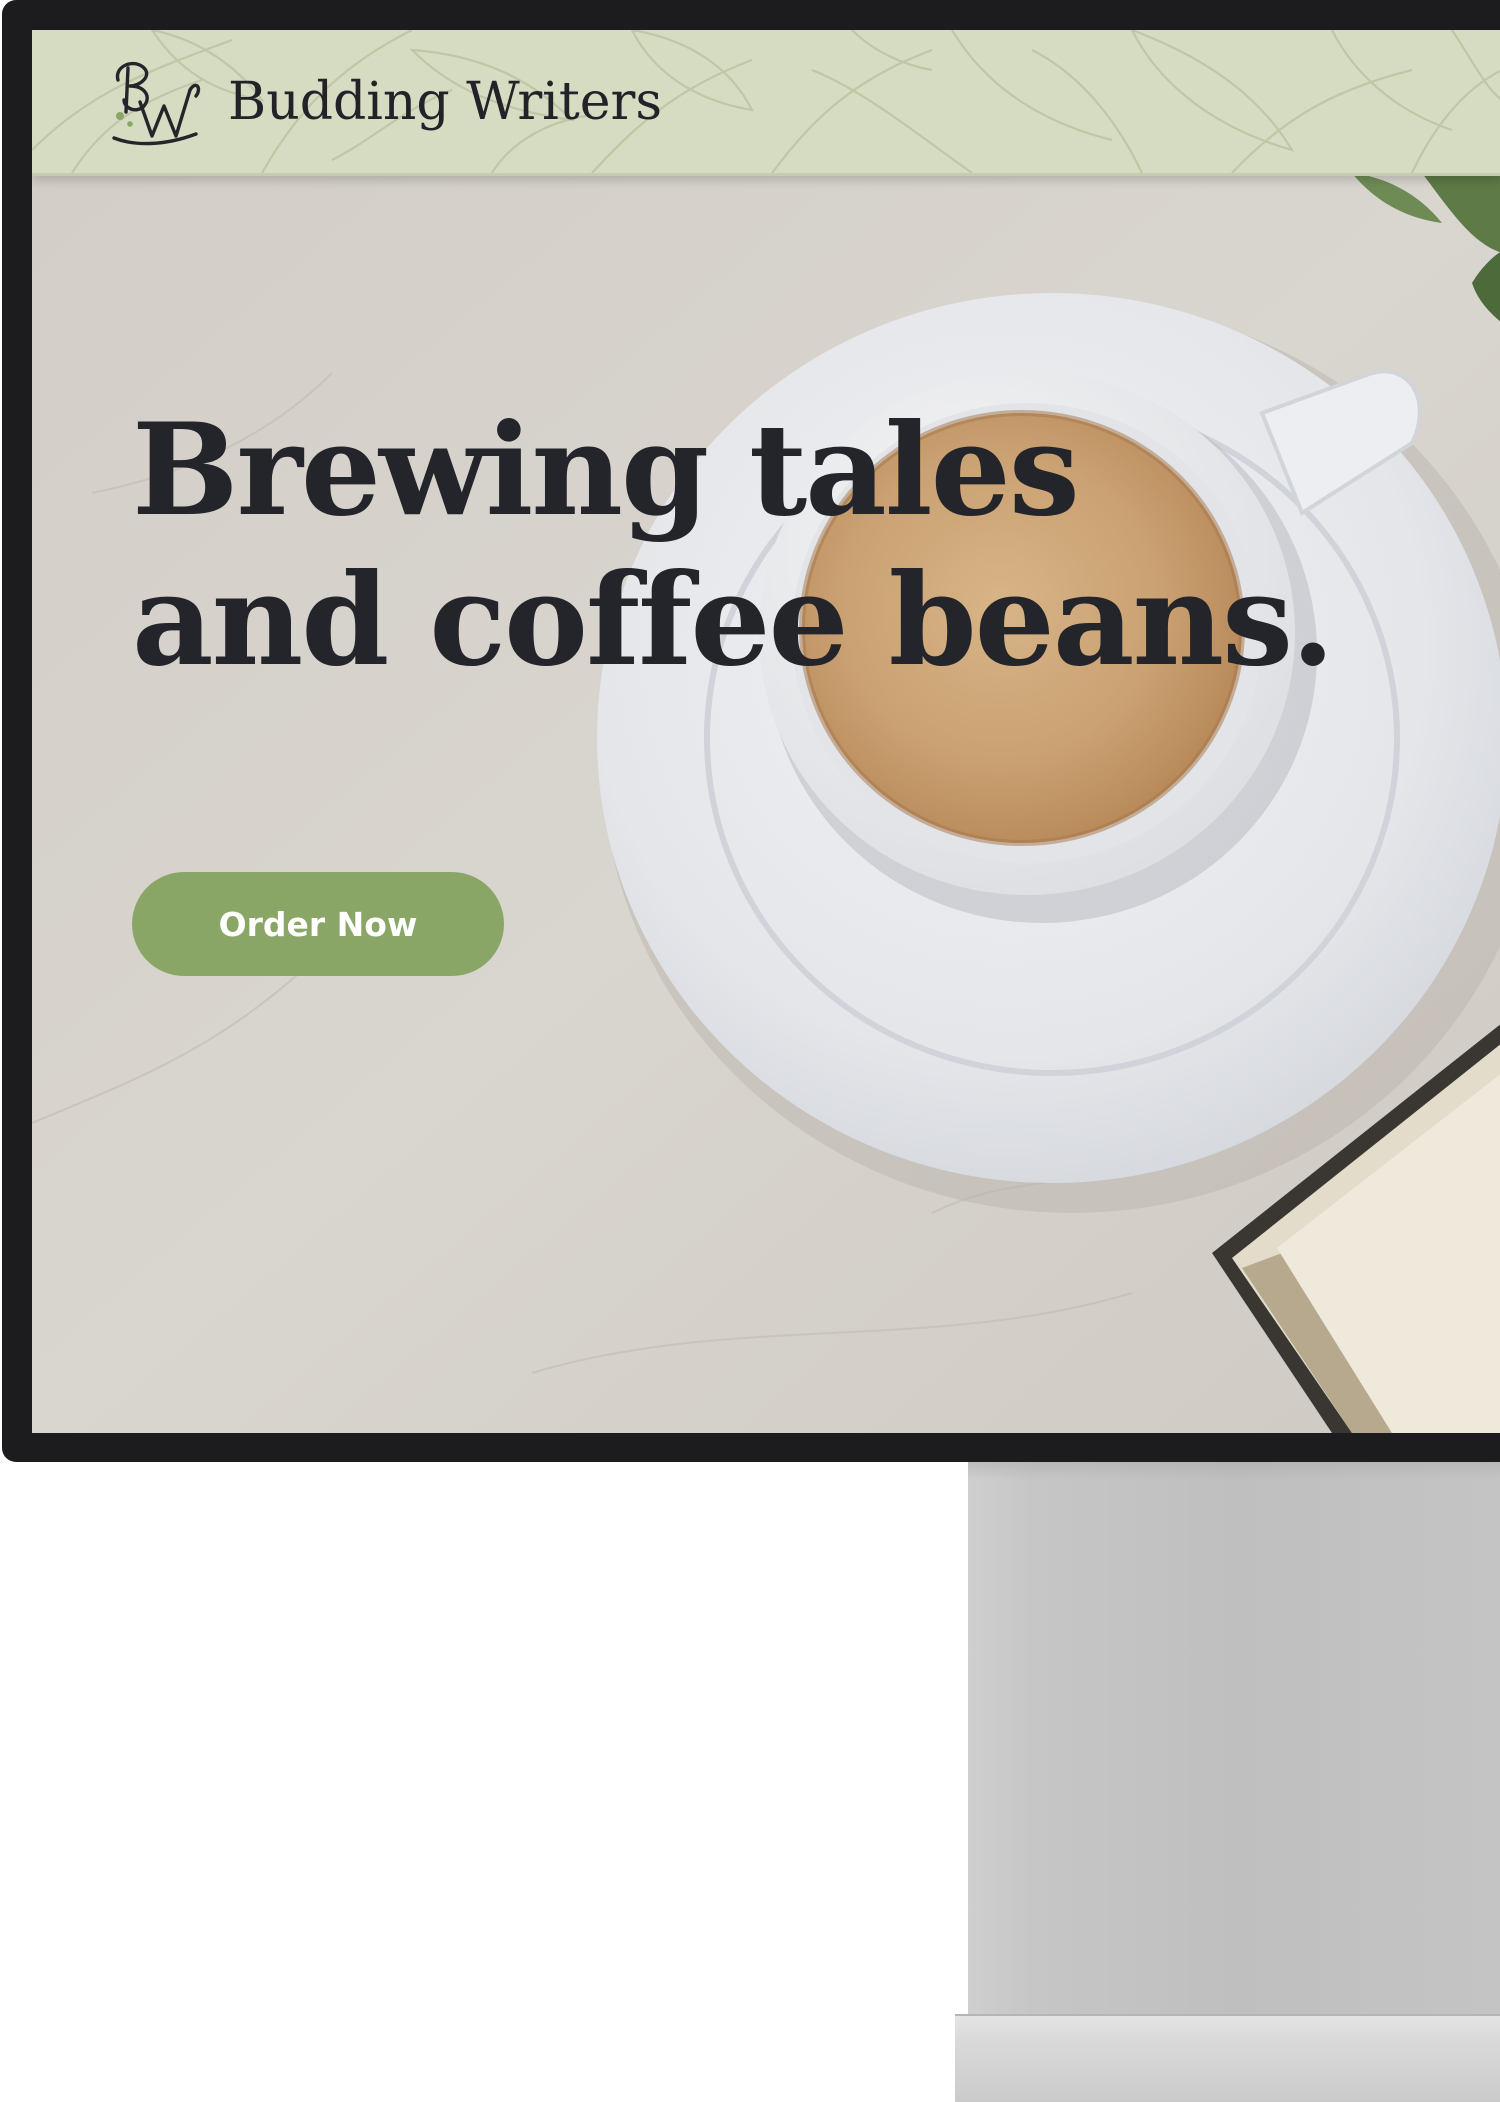  Describe the element at coordinates (1234, 1730) in the screenshot. I see `monitor-stand` at that location.